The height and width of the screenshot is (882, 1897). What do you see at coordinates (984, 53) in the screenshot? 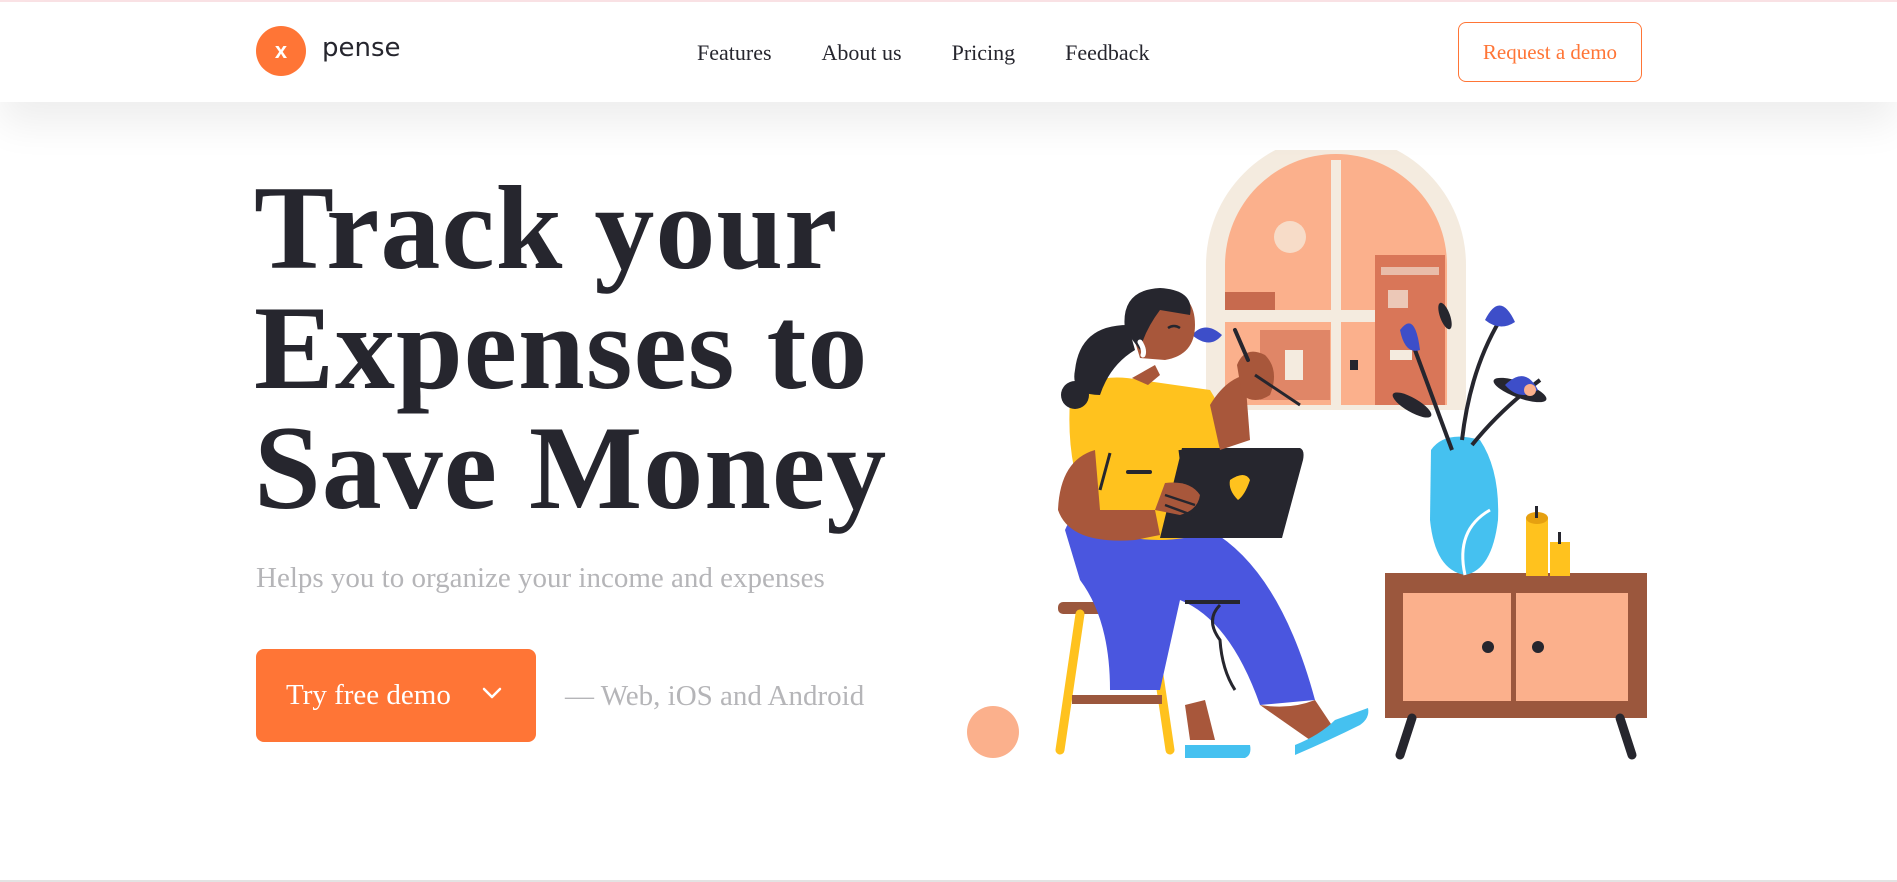
I see `nav-link-pricing: Pricing` at bounding box center [984, 53].